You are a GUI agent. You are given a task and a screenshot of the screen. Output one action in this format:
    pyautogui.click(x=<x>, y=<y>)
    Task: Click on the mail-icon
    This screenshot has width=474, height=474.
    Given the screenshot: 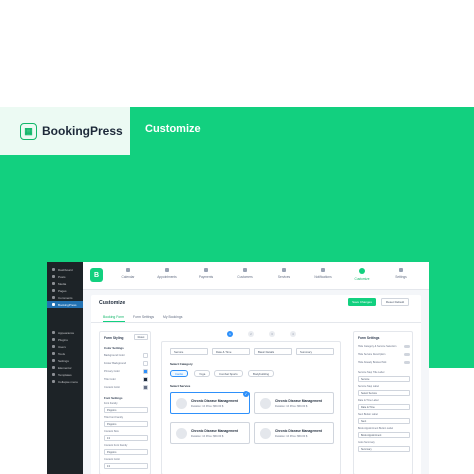 What is the action you would take?
    pyautogui.click(x=323, y=270)
    